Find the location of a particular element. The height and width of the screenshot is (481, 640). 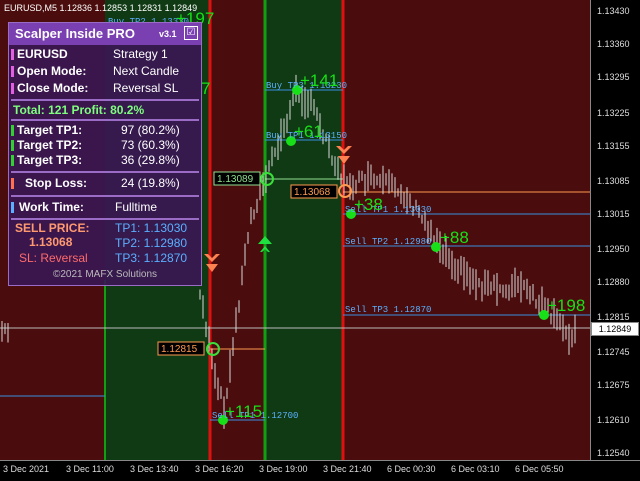

target-tp2-row: Target TP2: 73 (60.3%) is located at coordinates (105, 146).